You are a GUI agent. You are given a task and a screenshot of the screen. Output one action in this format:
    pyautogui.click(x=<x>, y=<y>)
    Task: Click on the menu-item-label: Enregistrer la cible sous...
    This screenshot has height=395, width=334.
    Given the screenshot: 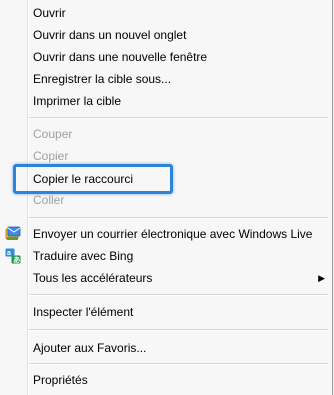 What is the action you would take?
    pyautogui.click(x=102, y=79)
    